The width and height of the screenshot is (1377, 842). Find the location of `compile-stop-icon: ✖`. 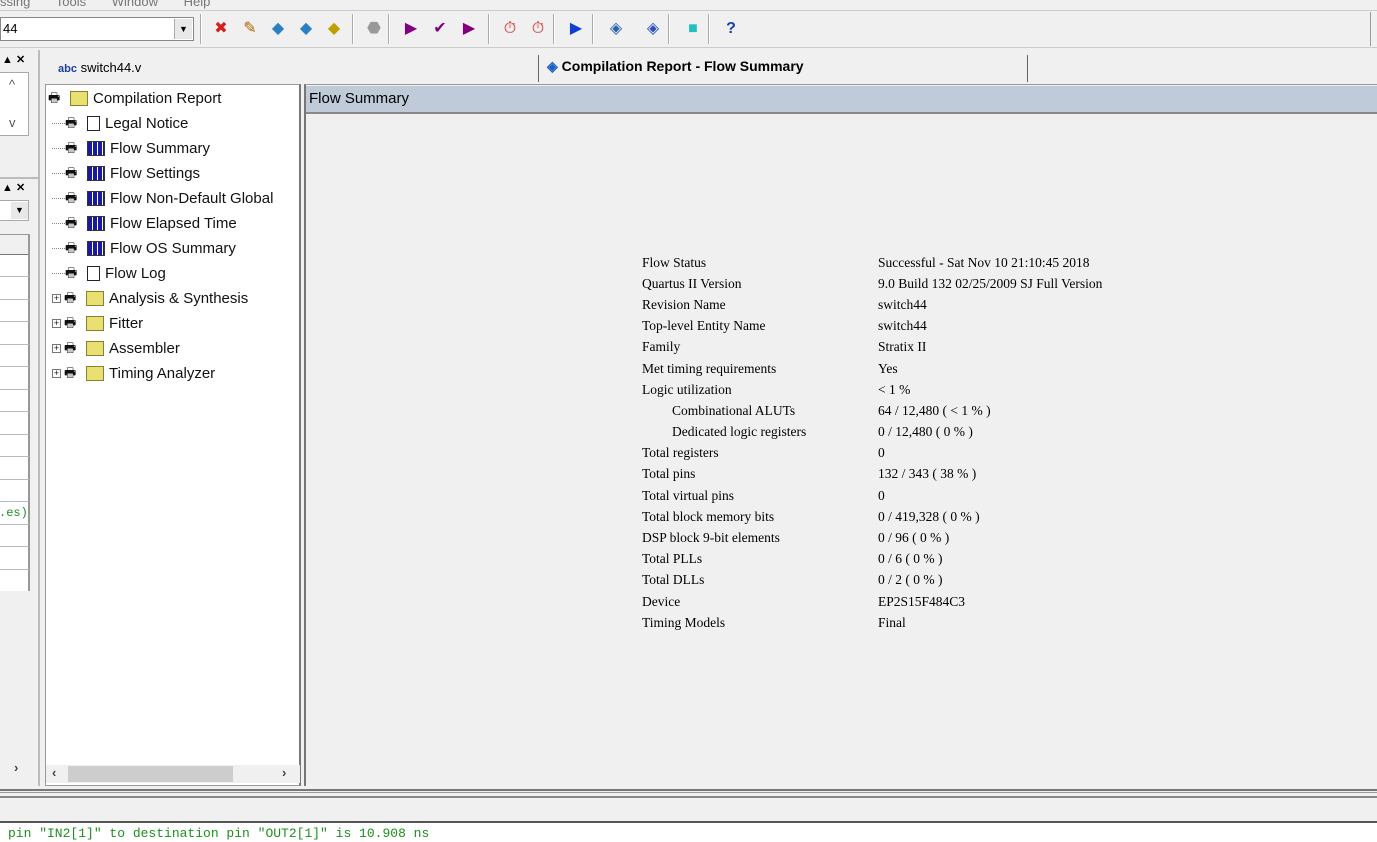

compile-stop-icon: ✖ is located at coordinates (221, 29).